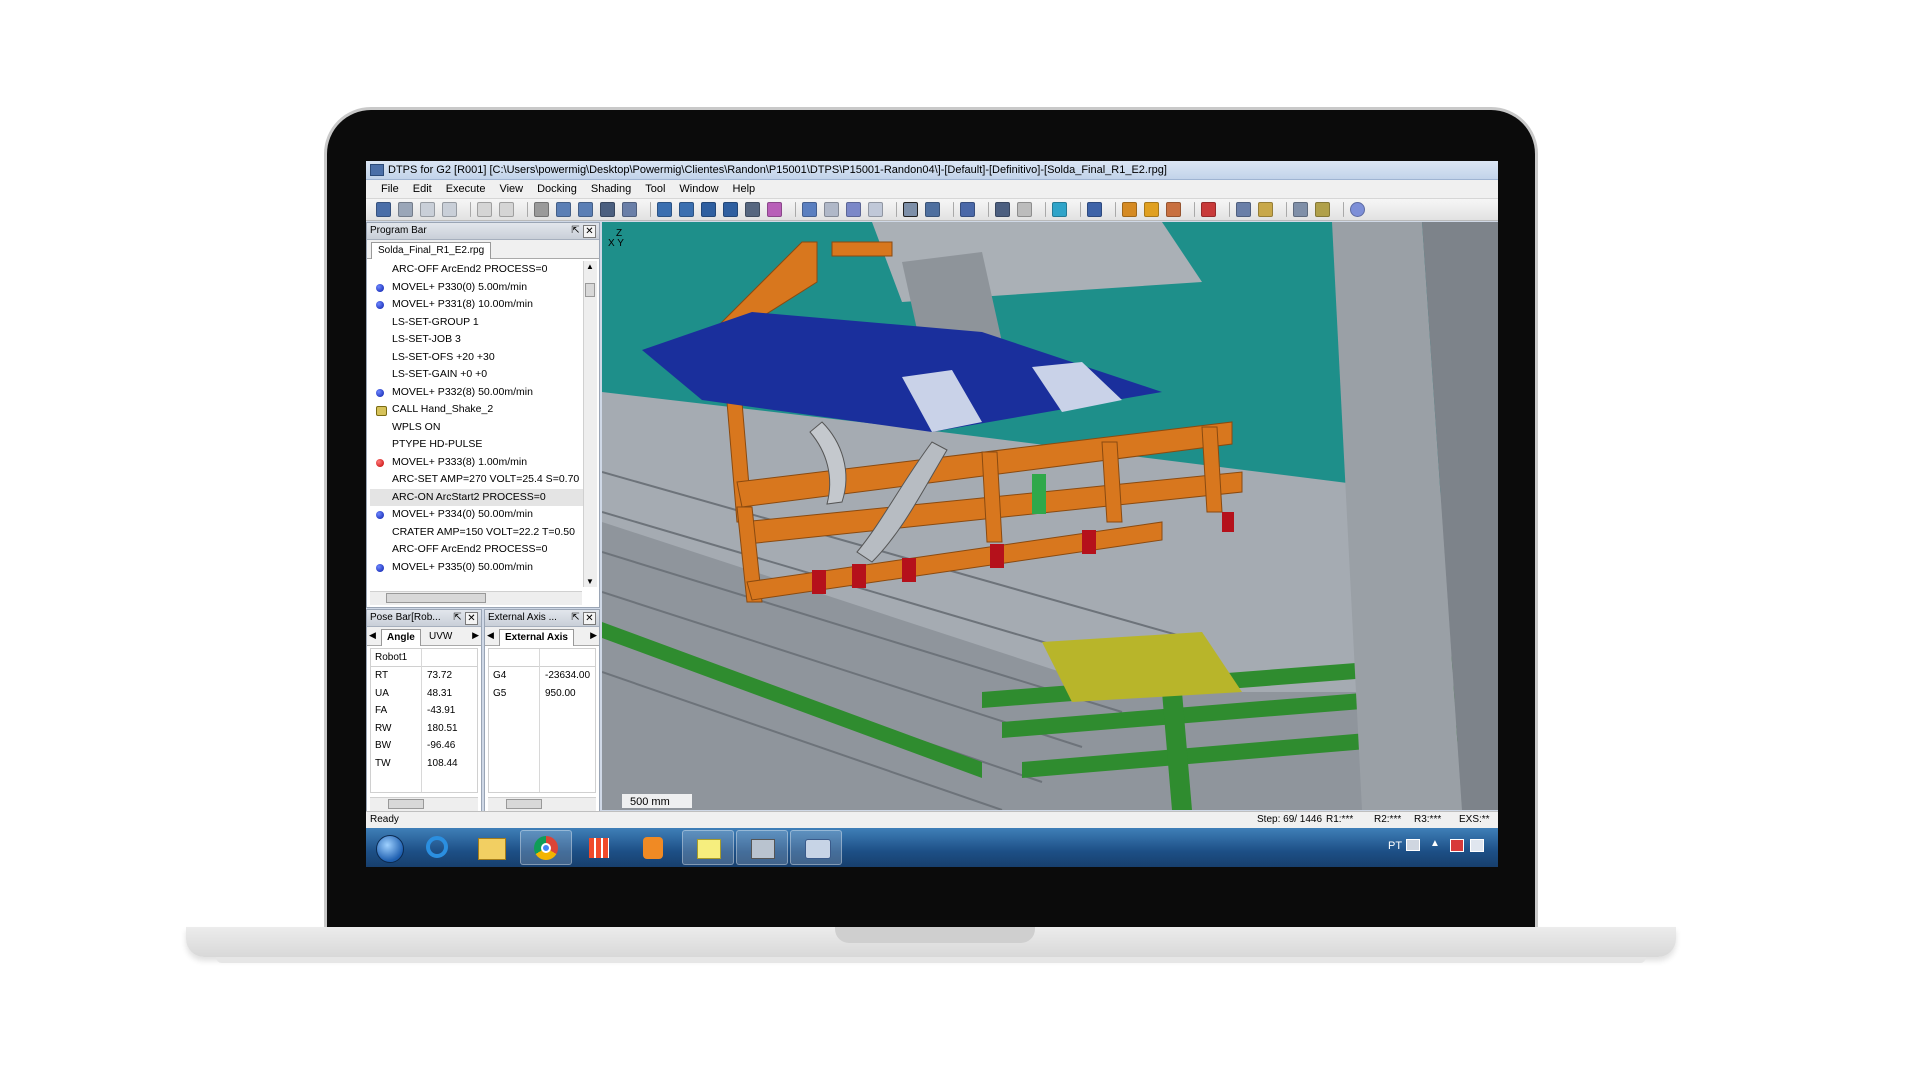 The height and width of the screenshot is (1080, 1920). I want to click on calc-icon, so click(1322, 209).